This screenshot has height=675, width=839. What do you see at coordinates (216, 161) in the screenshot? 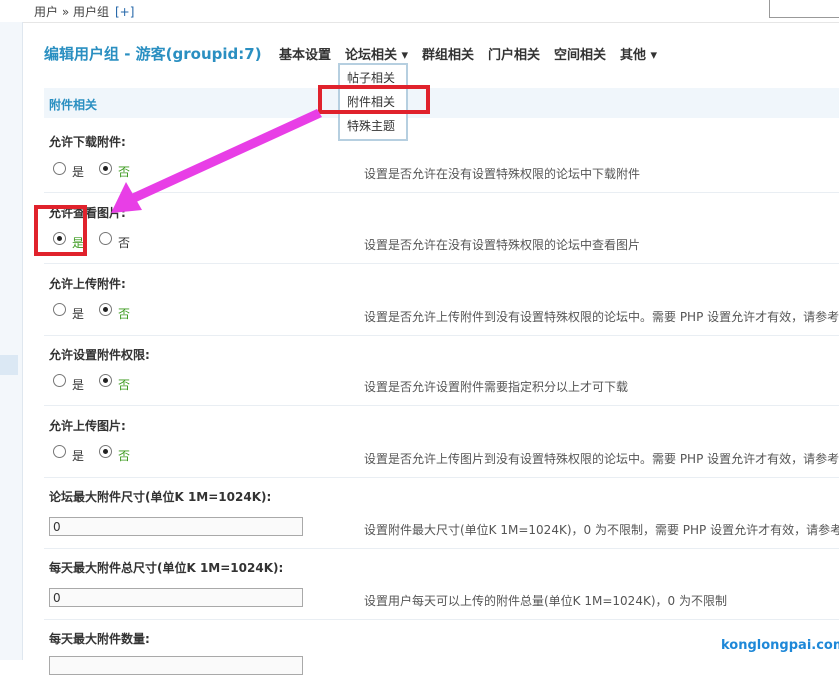
I see `arrow-annotation-icon` at bounding box center [216, 161].